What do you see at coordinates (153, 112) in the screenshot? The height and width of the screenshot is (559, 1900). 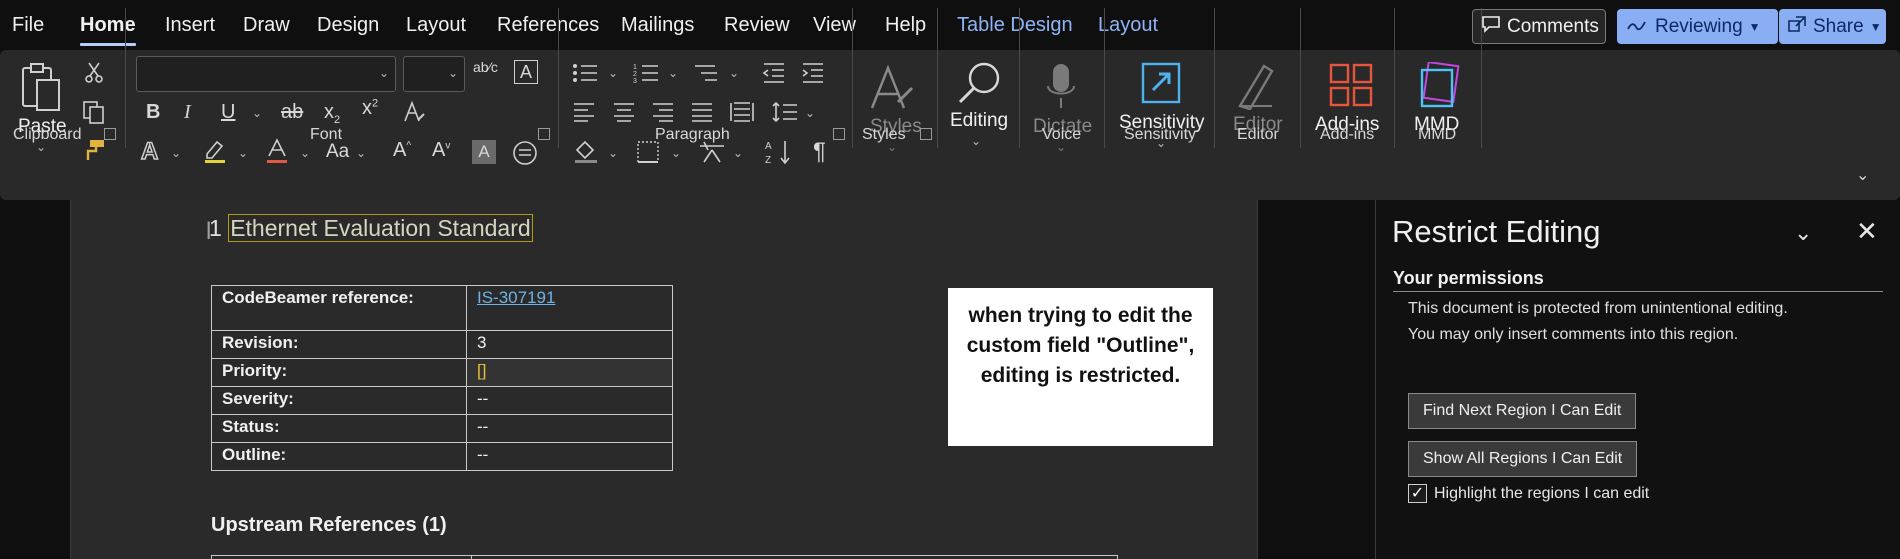 I see `bold-icon: B` at bounding box center [153, 112].